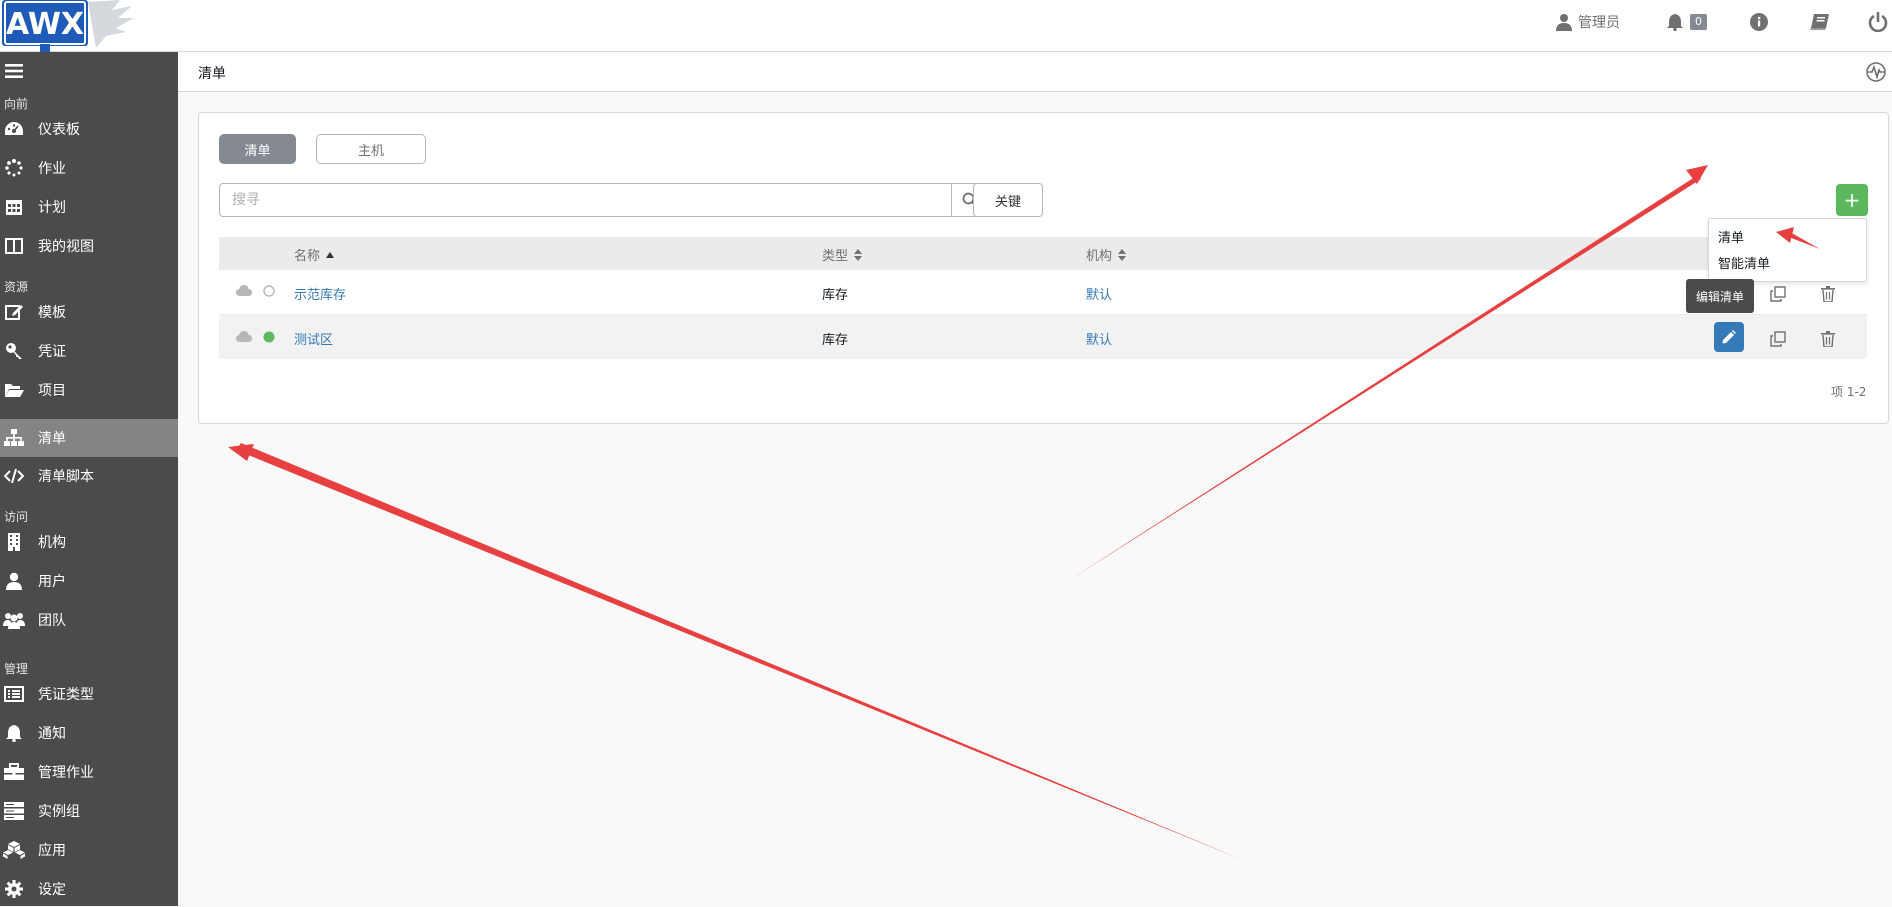 The width and height of the screenshot is (1892, 907). I want to click on sidebar-section-views: 向前, so click(16, 104).